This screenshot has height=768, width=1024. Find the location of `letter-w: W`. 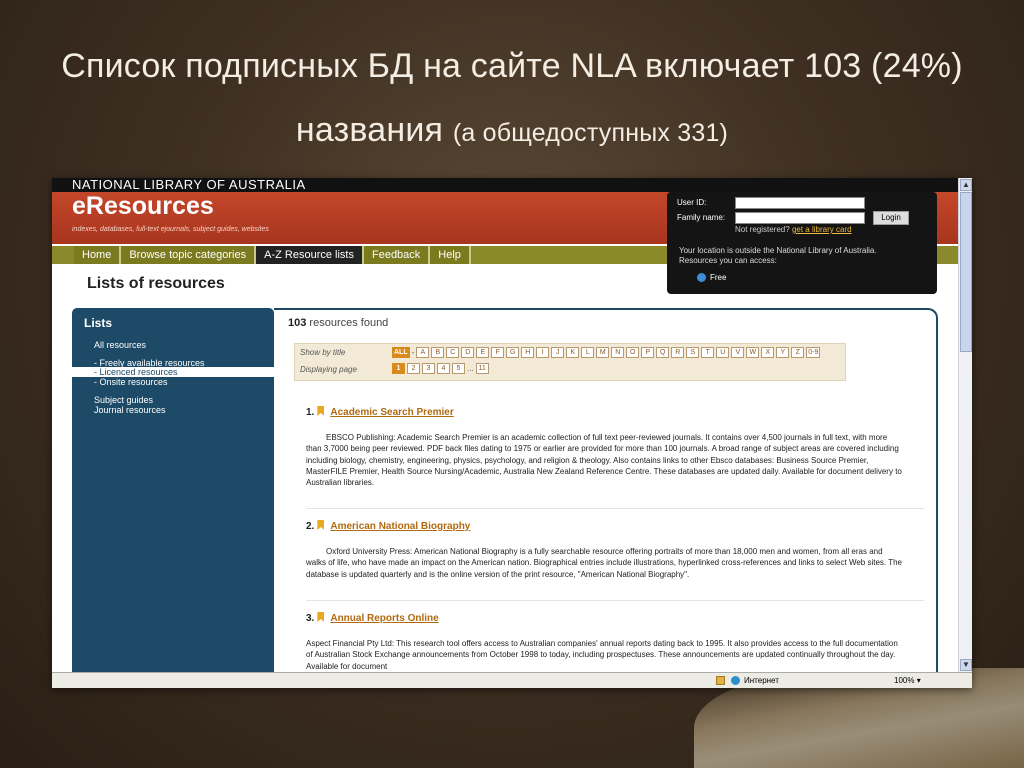

letter-w: W is located at coordinates (753, 352).